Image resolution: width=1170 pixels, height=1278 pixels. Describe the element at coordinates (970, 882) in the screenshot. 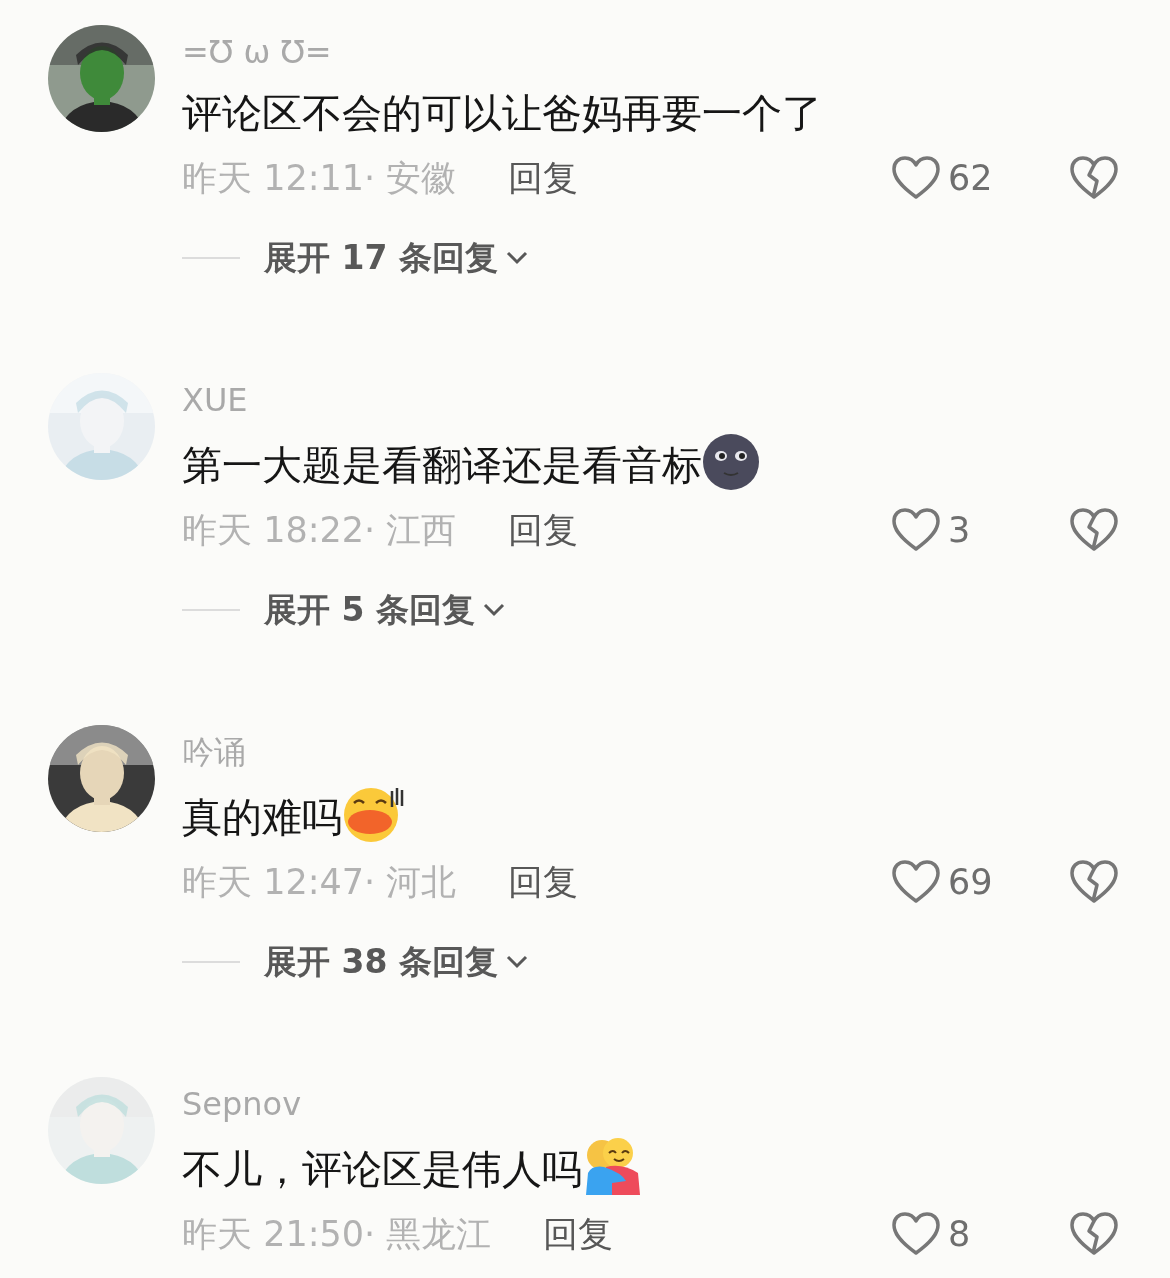

I see `like-count: 69` at that location.